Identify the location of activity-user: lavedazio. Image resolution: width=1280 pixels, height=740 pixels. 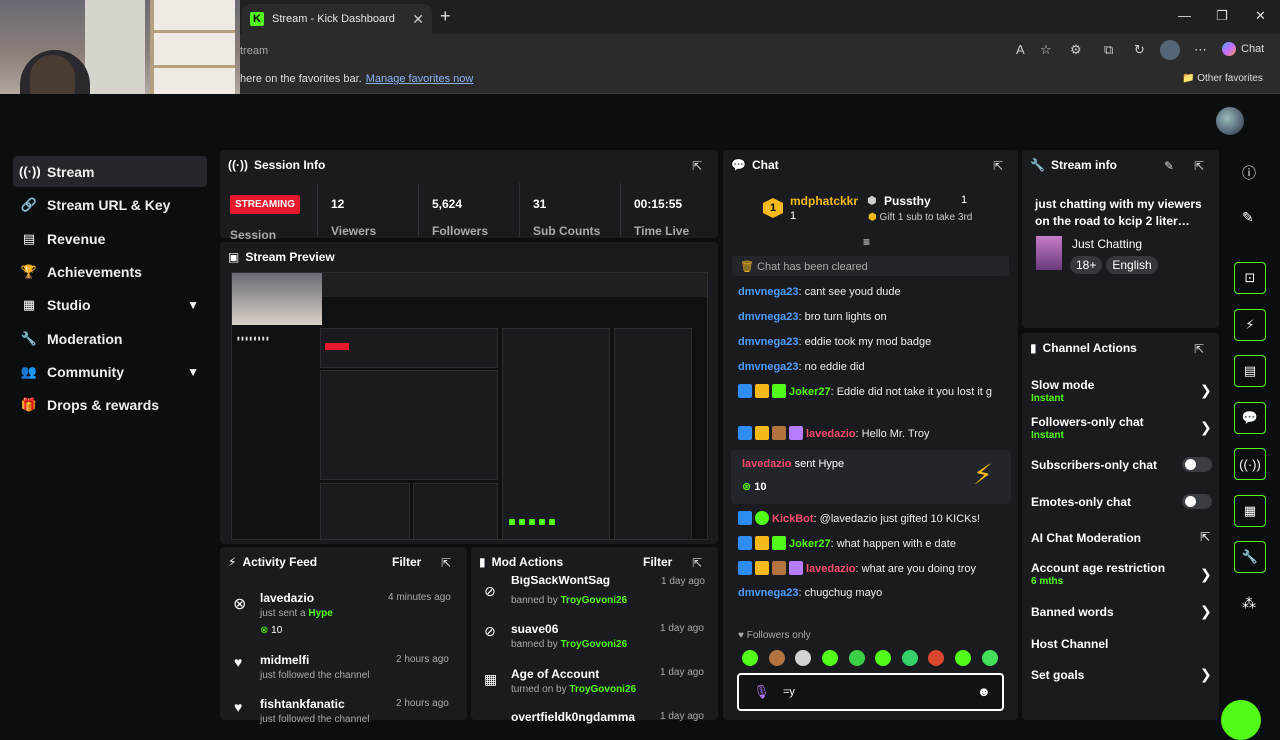
(287, 598).